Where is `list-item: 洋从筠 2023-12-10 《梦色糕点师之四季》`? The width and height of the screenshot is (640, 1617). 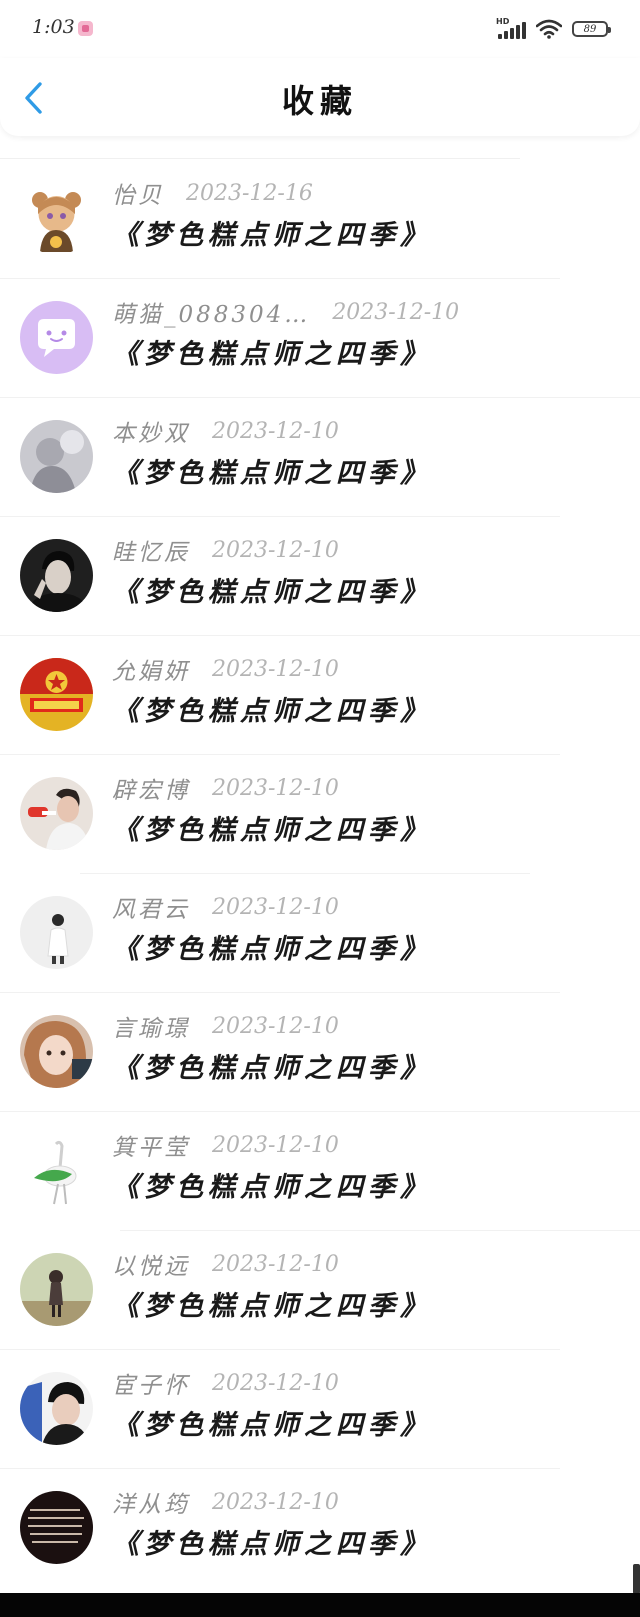 list-item: 洋从筠 2023-12-10 《梦色糕点师之四季》 is located at coordinates (320, 1528).